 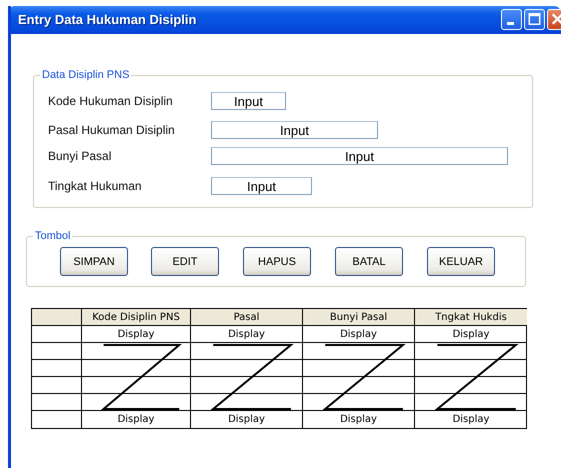 I want to click on action-button: KELUAR, so click(x=461, y=261).